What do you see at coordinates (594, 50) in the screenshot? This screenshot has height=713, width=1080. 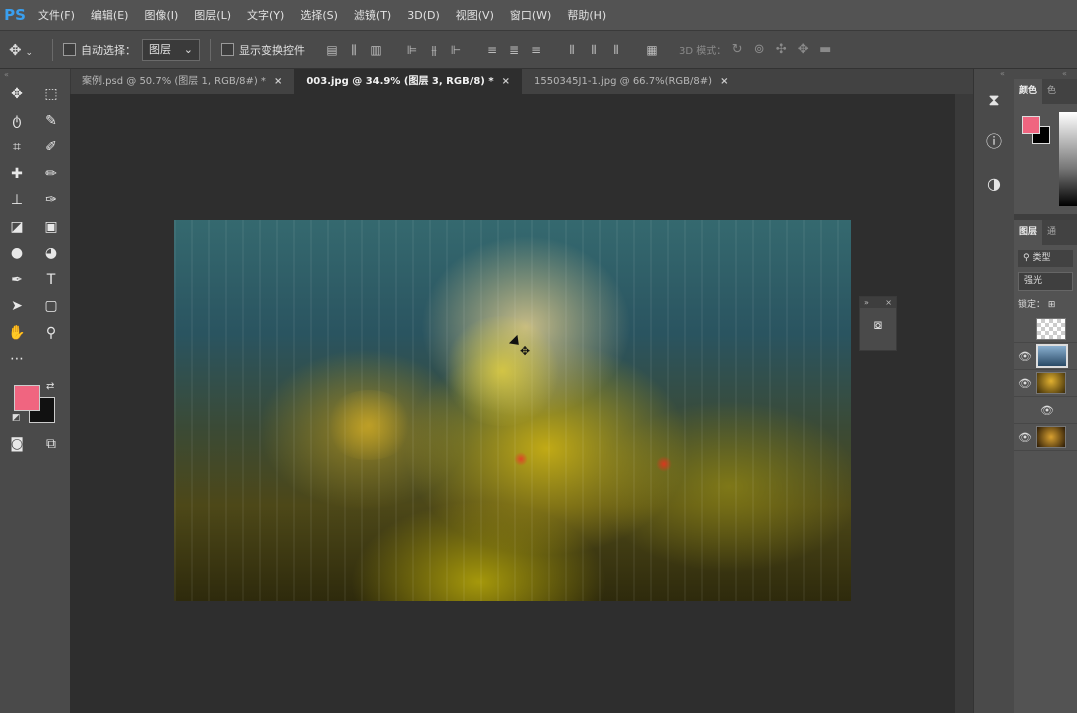 I see `distribute-hcenter-icon: ⫴` at bounding box center [594, 50].